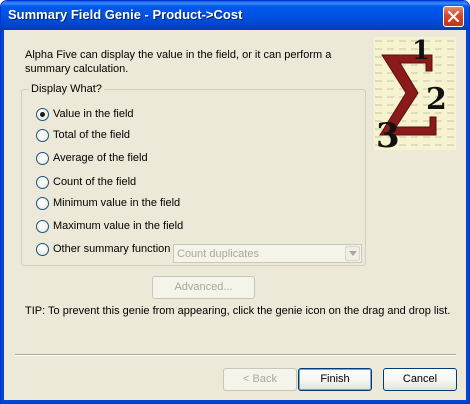  Describe the element at coordinates (235, 355) in the screenshot. I see `separator` at that location.